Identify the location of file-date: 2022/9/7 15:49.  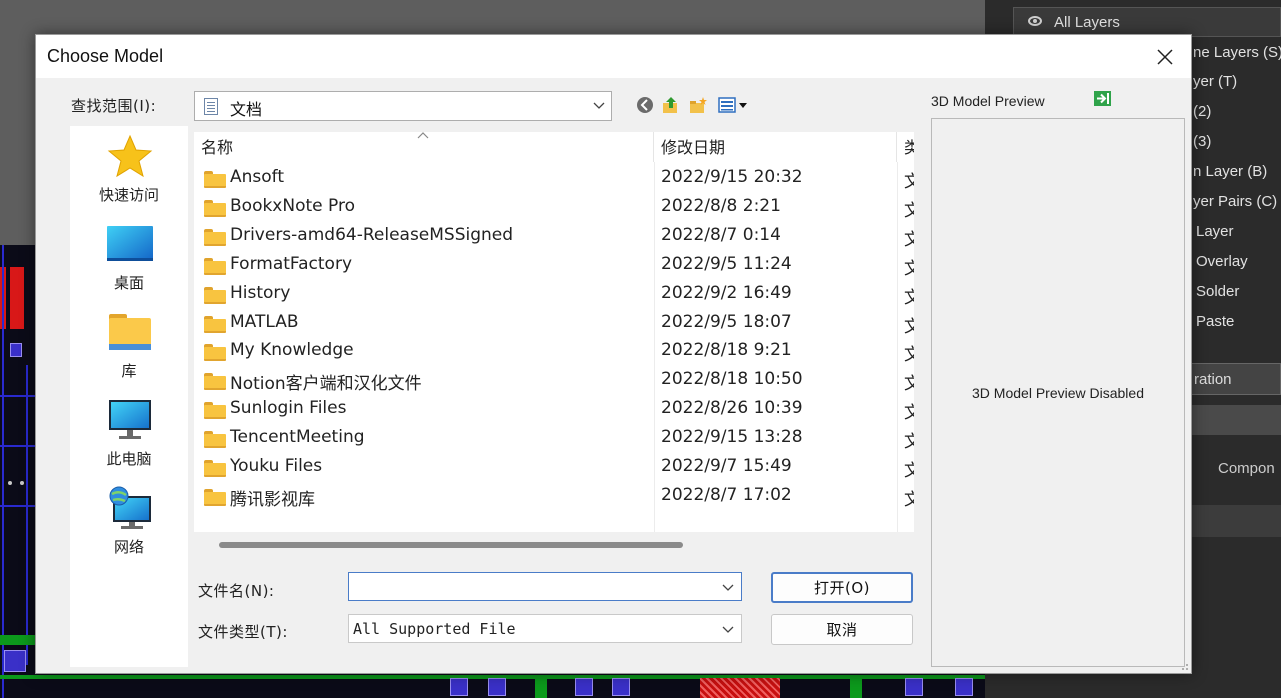
(726, 466).